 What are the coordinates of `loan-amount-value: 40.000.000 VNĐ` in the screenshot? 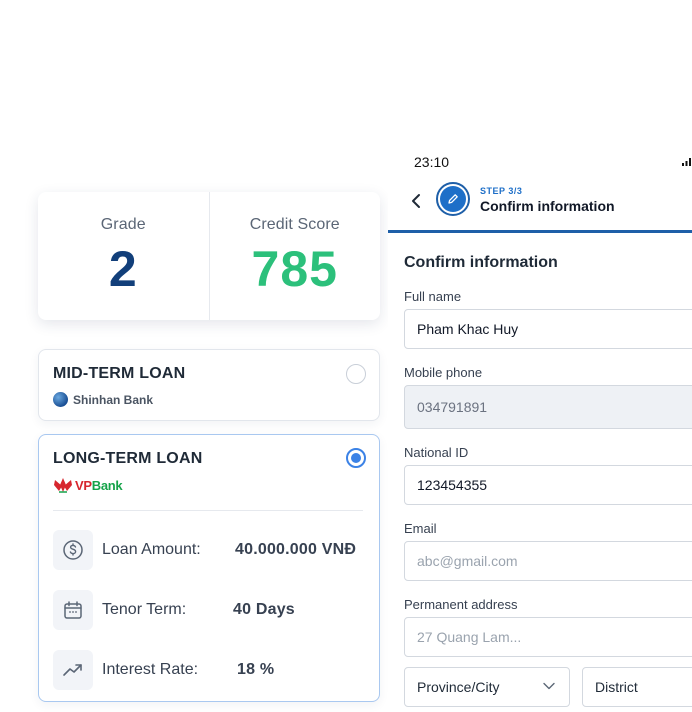 It's located at (296, 549).